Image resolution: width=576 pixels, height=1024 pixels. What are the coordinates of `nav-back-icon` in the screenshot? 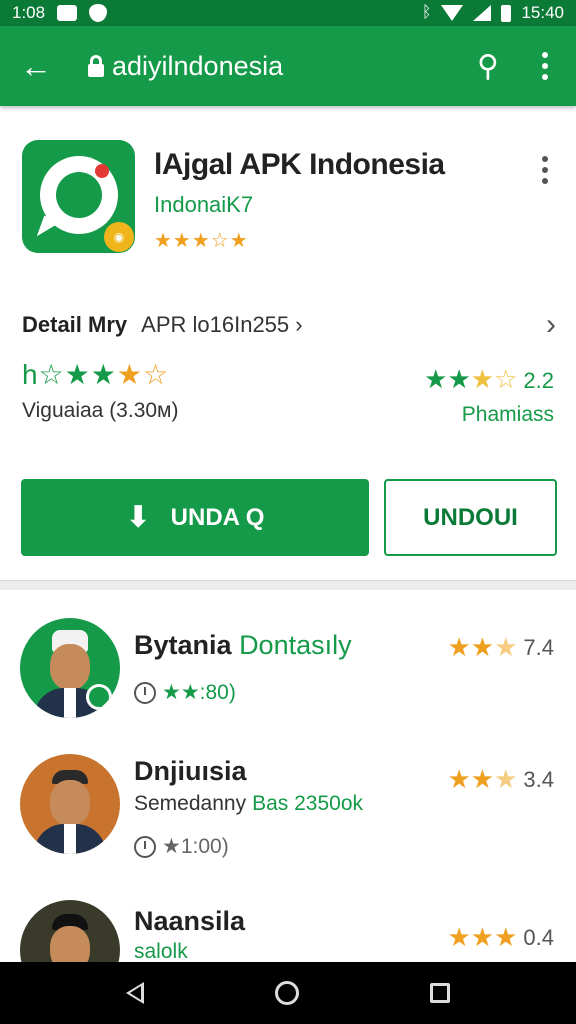 It's located at (134, 993).